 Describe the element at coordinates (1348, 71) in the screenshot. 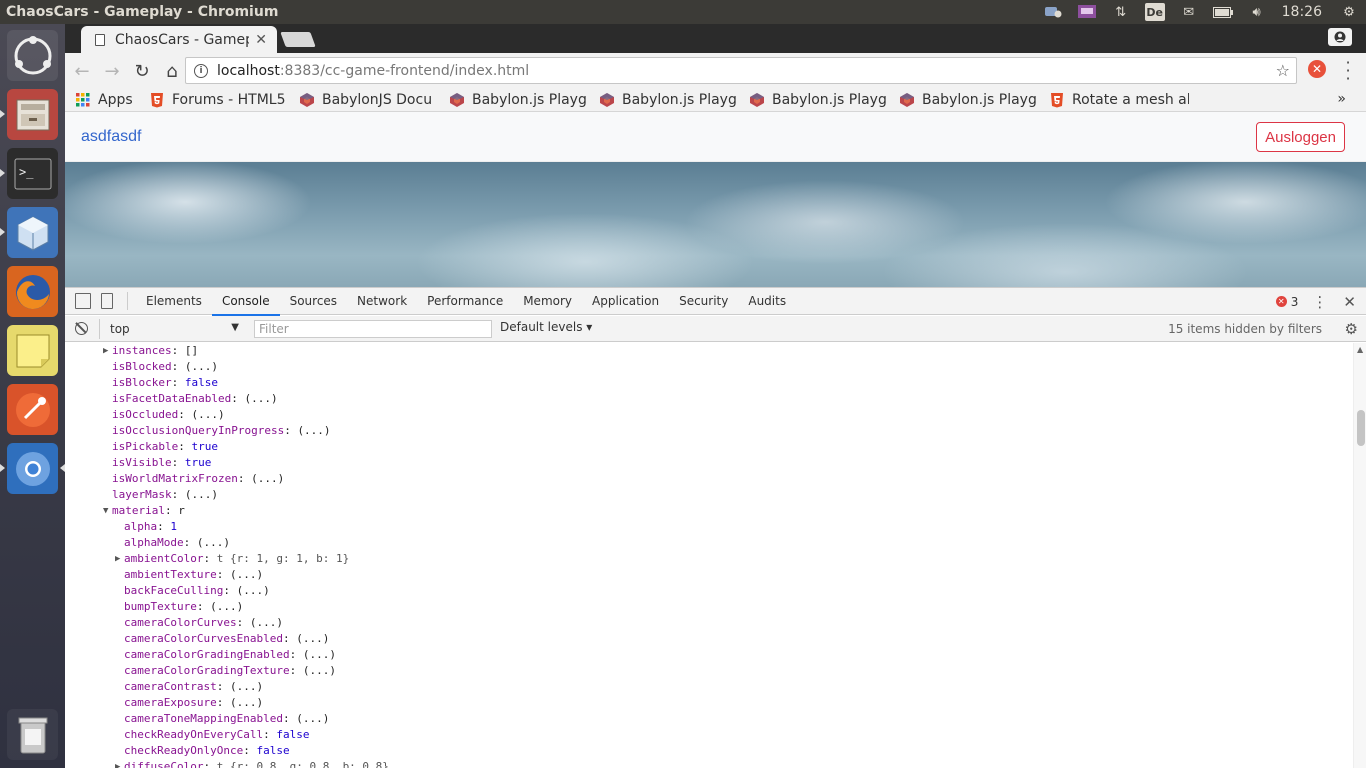

I see `browser-menu-icon: · · ·` at that location.